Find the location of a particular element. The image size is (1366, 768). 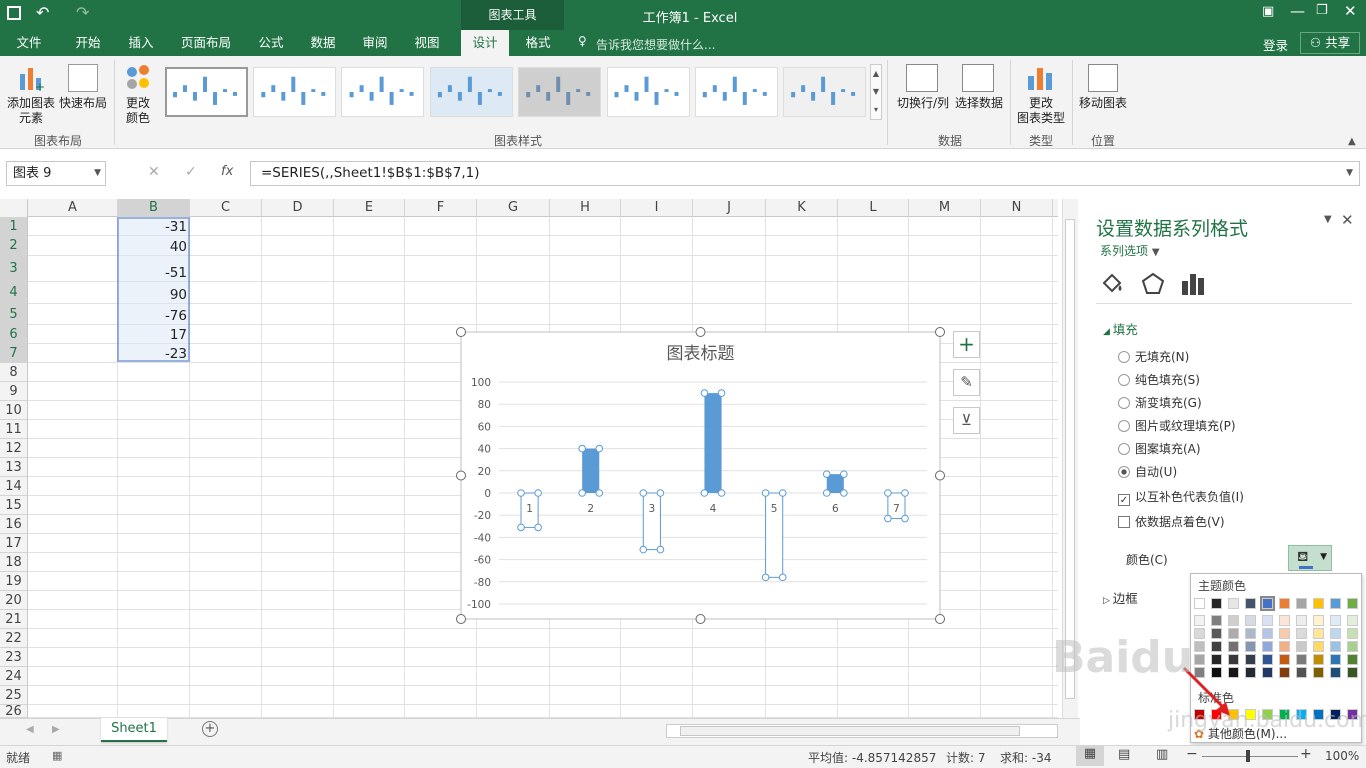

page-layout-view-icon: ▤ is located at coordinates (1124, 754).